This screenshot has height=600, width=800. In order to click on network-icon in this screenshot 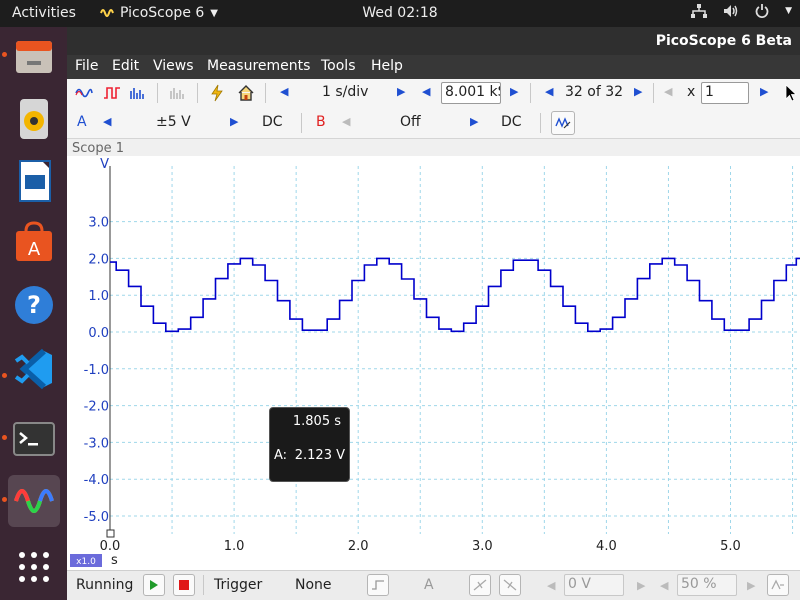, I will do `click(699, 11)`.